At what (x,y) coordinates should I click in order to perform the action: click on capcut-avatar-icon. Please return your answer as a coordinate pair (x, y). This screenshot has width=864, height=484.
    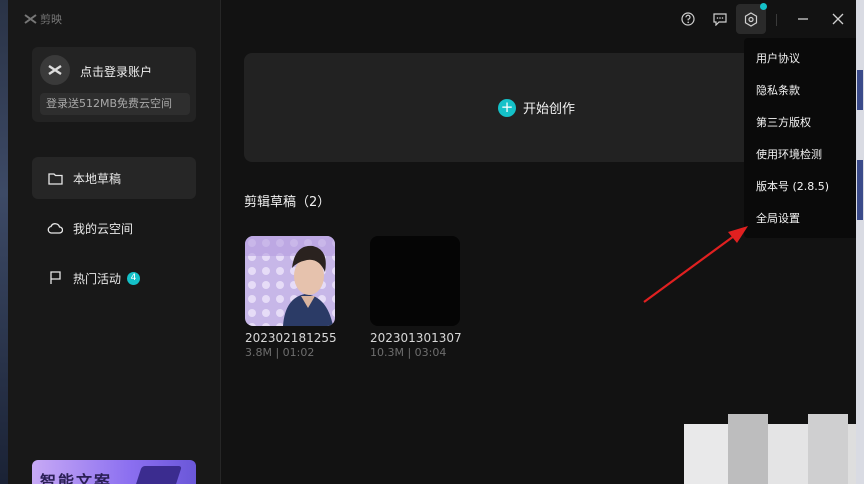
    Looking at the image, I should click on (55, 70).